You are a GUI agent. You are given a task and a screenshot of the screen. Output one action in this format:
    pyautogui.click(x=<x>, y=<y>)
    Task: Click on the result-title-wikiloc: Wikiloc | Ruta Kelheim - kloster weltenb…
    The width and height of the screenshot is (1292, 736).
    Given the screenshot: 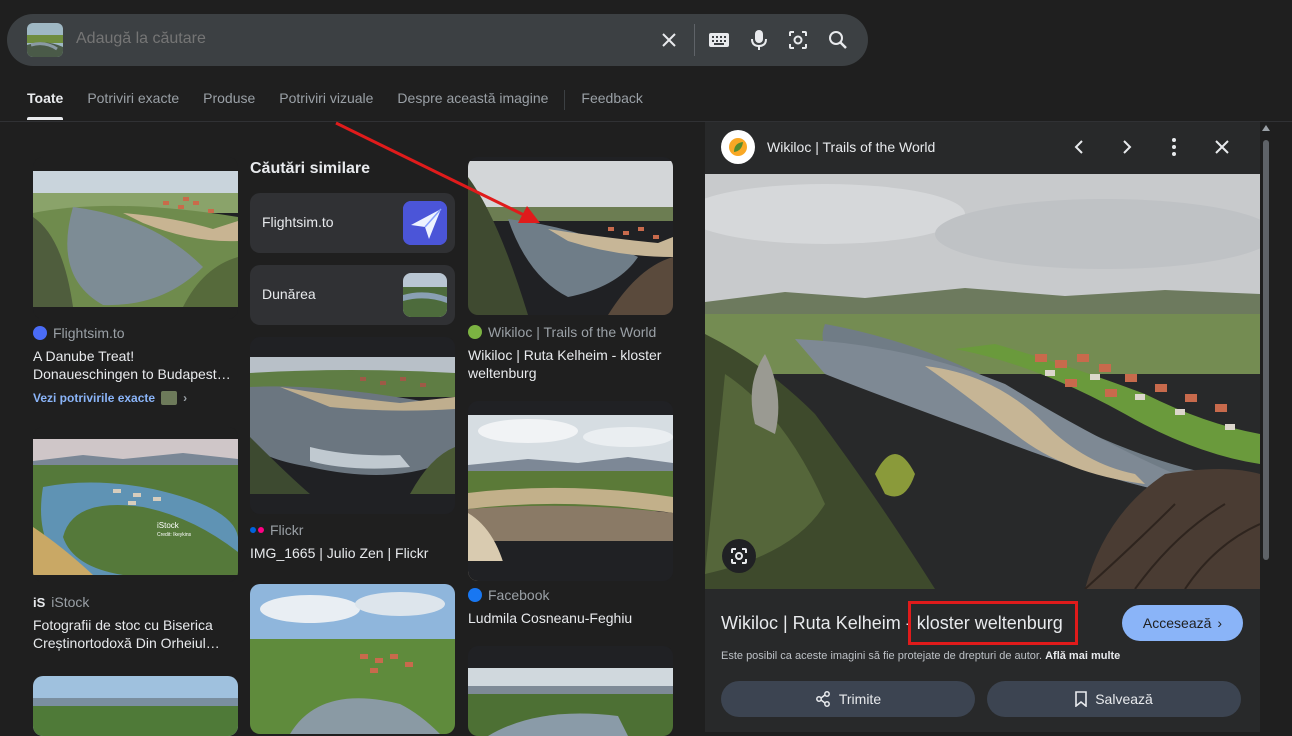 What is the action you would take?
    pyautogui.click(x=570, y=364)
    